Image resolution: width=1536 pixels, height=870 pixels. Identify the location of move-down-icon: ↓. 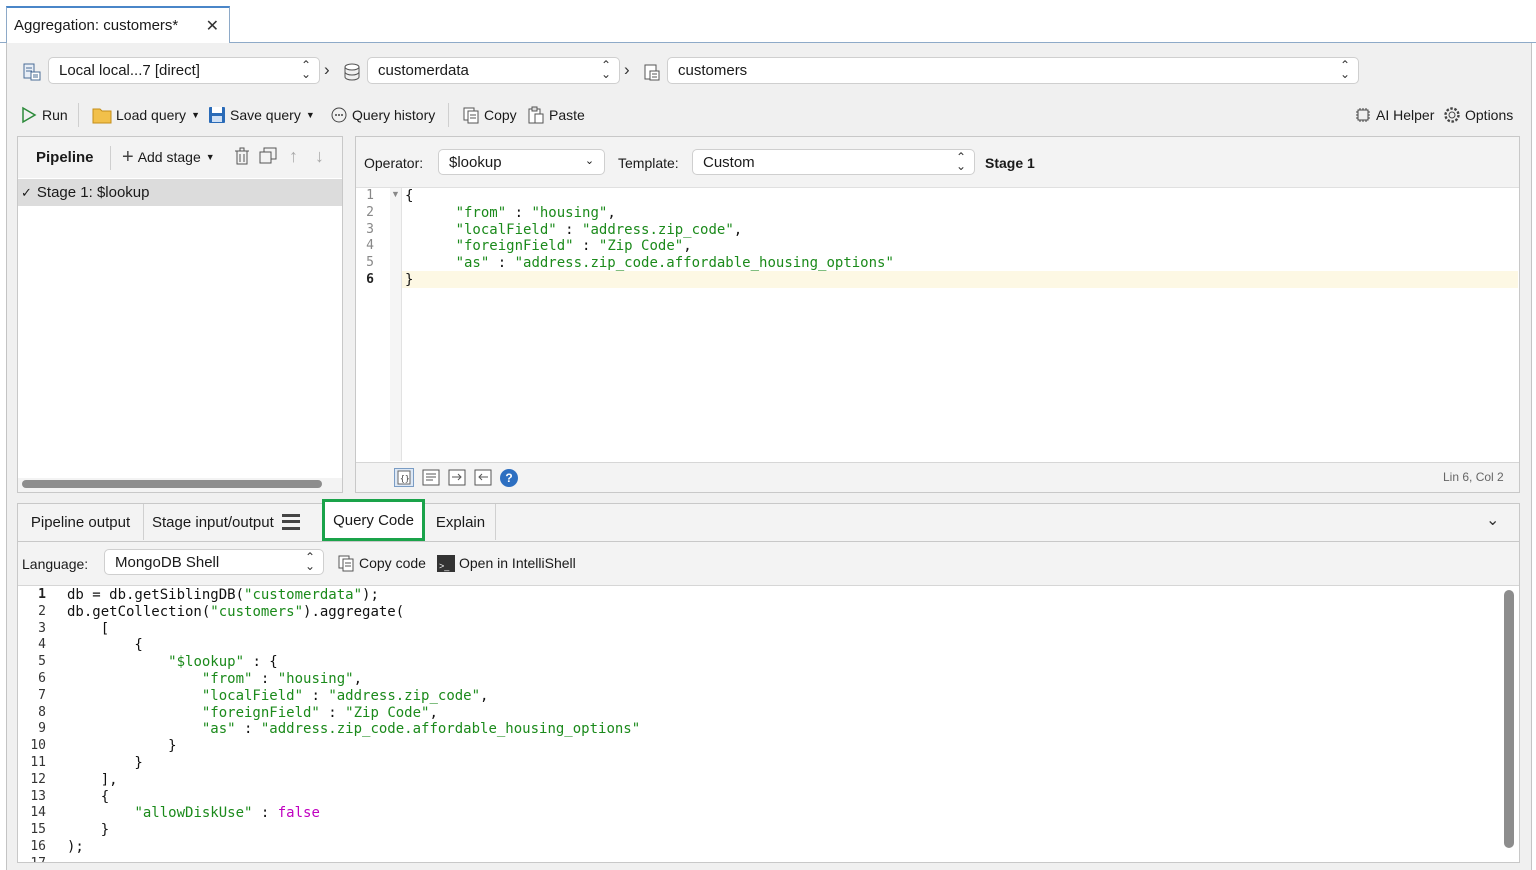
(319, 156).